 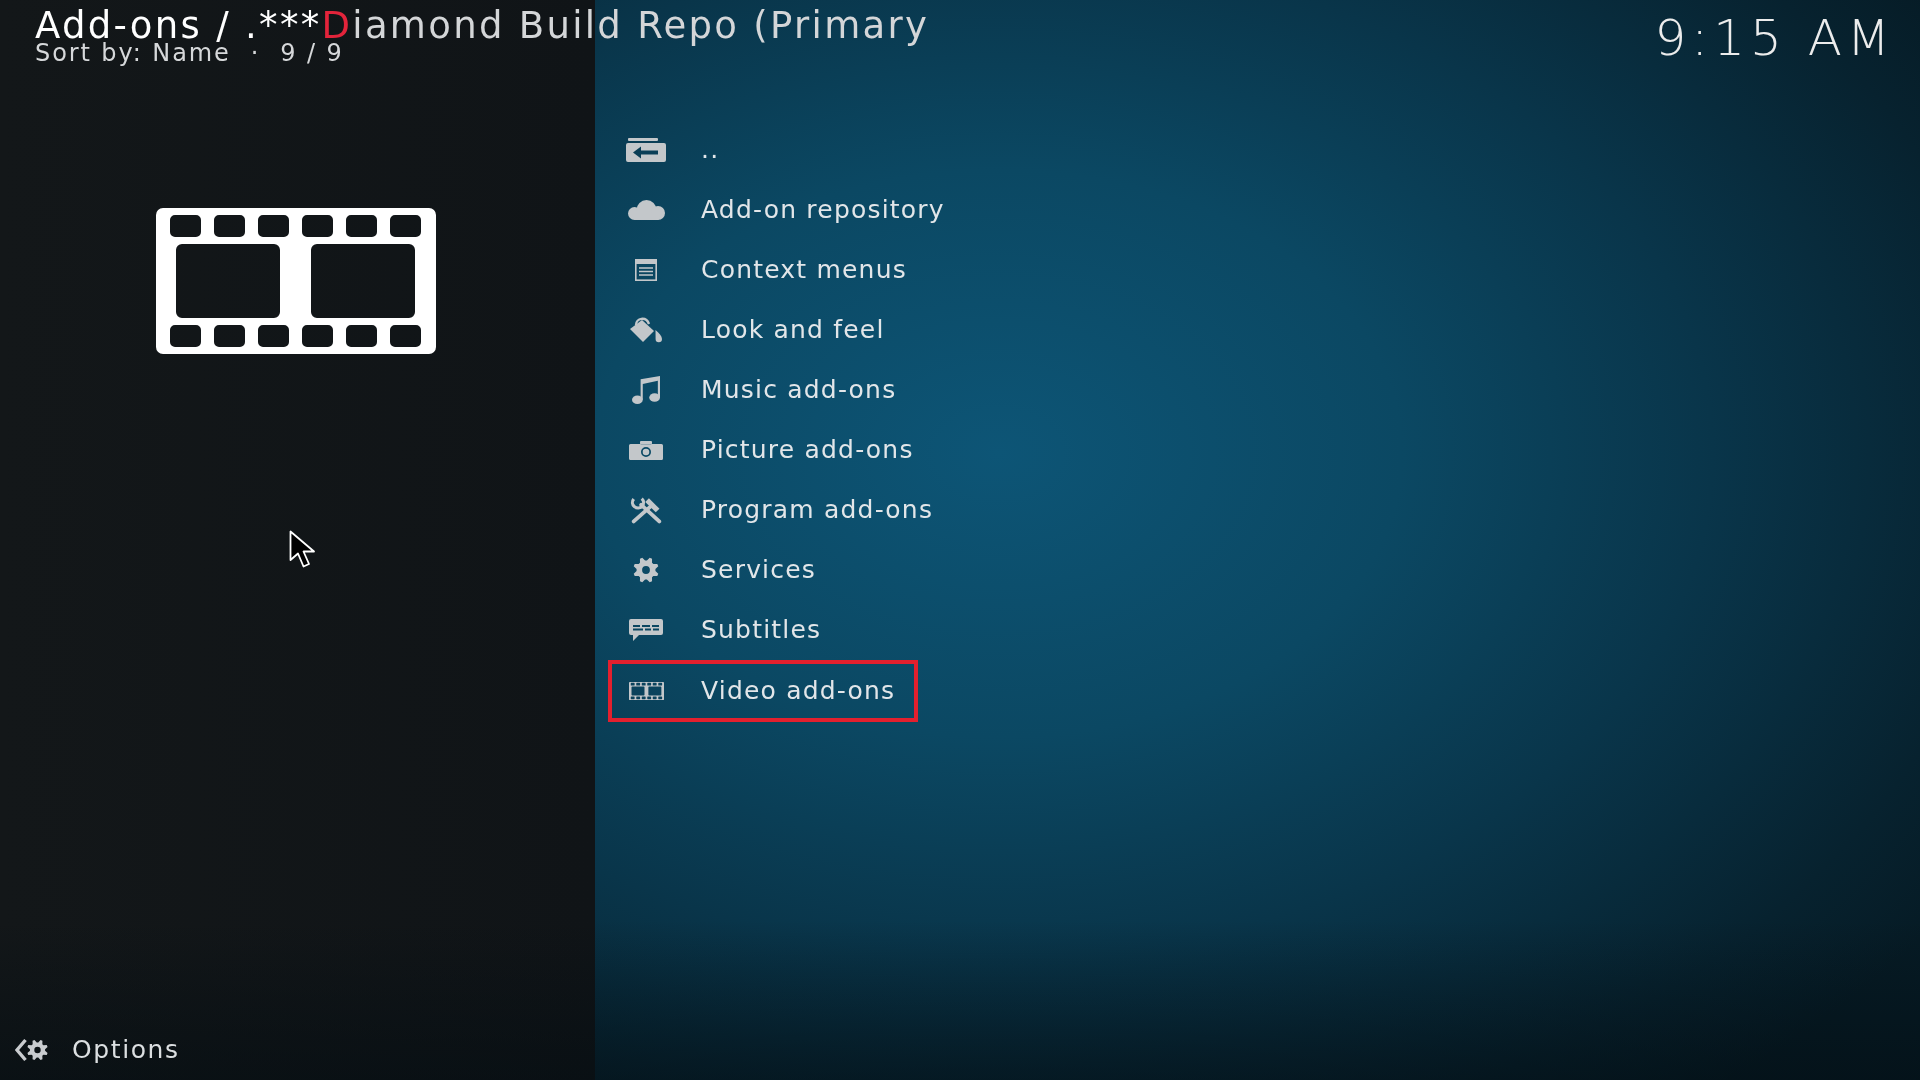 I want to click on chevron-gear-icon, so click(x=31, y=1050).